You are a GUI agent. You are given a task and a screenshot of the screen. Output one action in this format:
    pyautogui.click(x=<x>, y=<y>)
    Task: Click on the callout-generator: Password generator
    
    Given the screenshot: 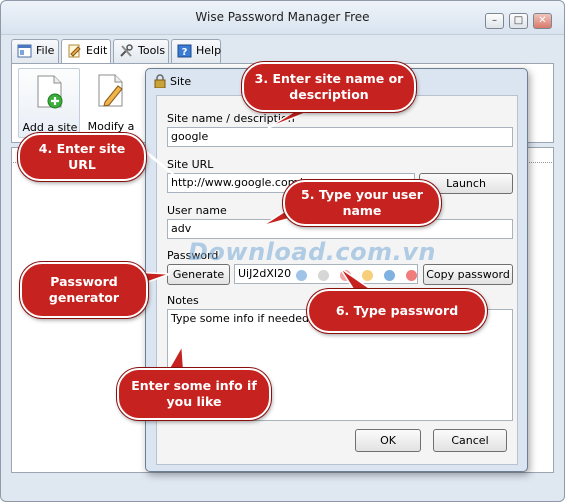 What is the action you would take?
    pyautogui.click(x=84, y=290)
    